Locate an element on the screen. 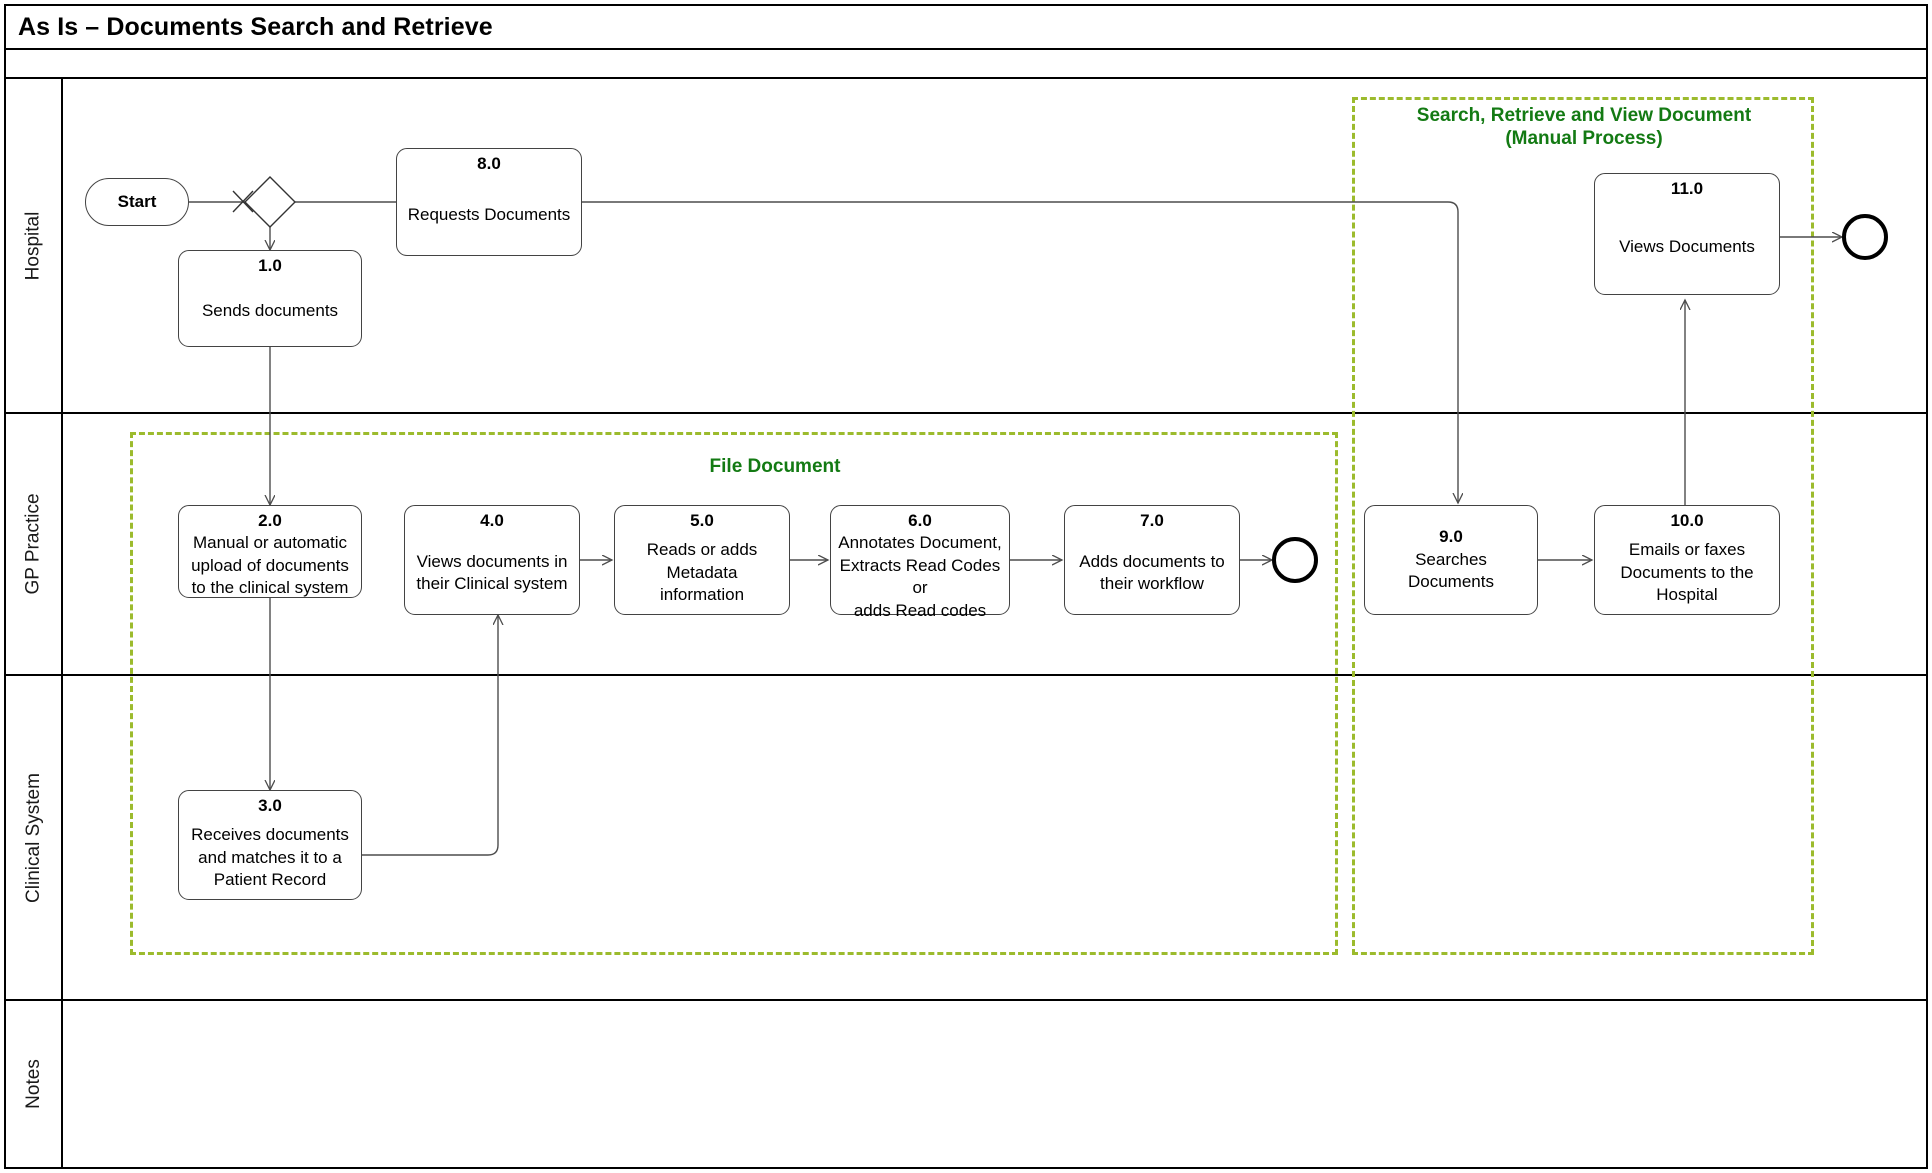 This screenshot has height=1173, width=1932. task-5-0: 5.0 Reads or adds Metadata information is located at coordinates (702, 560).